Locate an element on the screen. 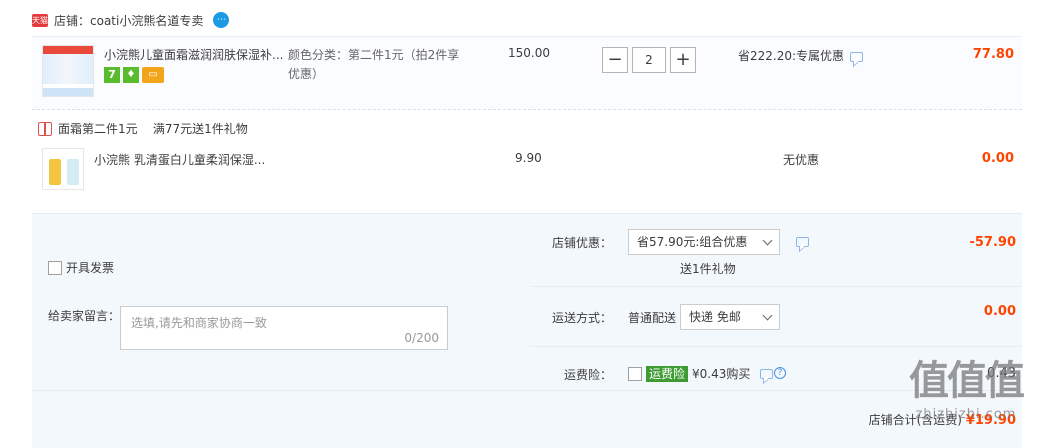 The height and width of the screenshot is (448, 1044). shop-header: 天猫 店铺：coati小浣熊名道专卖 ⋯ is located at coordinates (131, 20).